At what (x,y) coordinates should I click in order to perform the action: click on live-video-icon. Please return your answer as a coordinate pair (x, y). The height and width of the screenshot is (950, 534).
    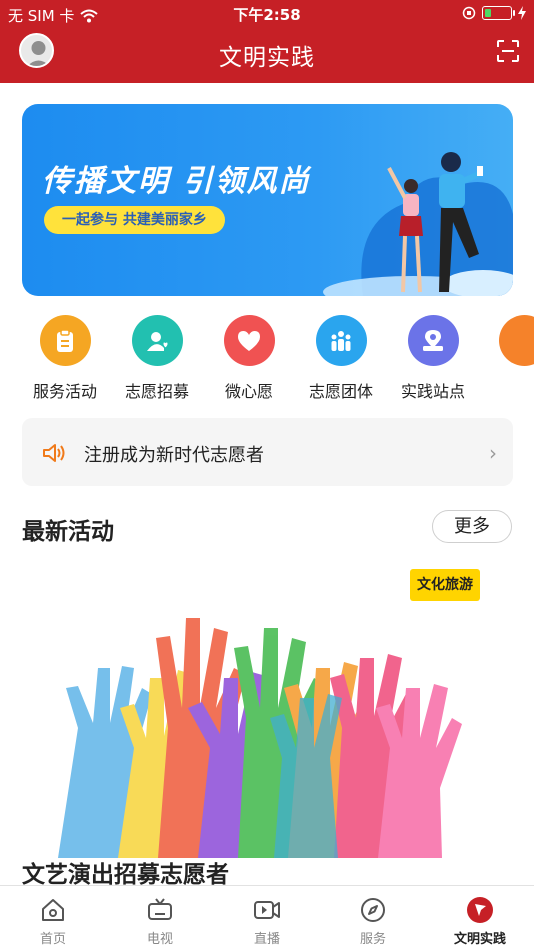
    Looking at the image, I should click on (267, 910).